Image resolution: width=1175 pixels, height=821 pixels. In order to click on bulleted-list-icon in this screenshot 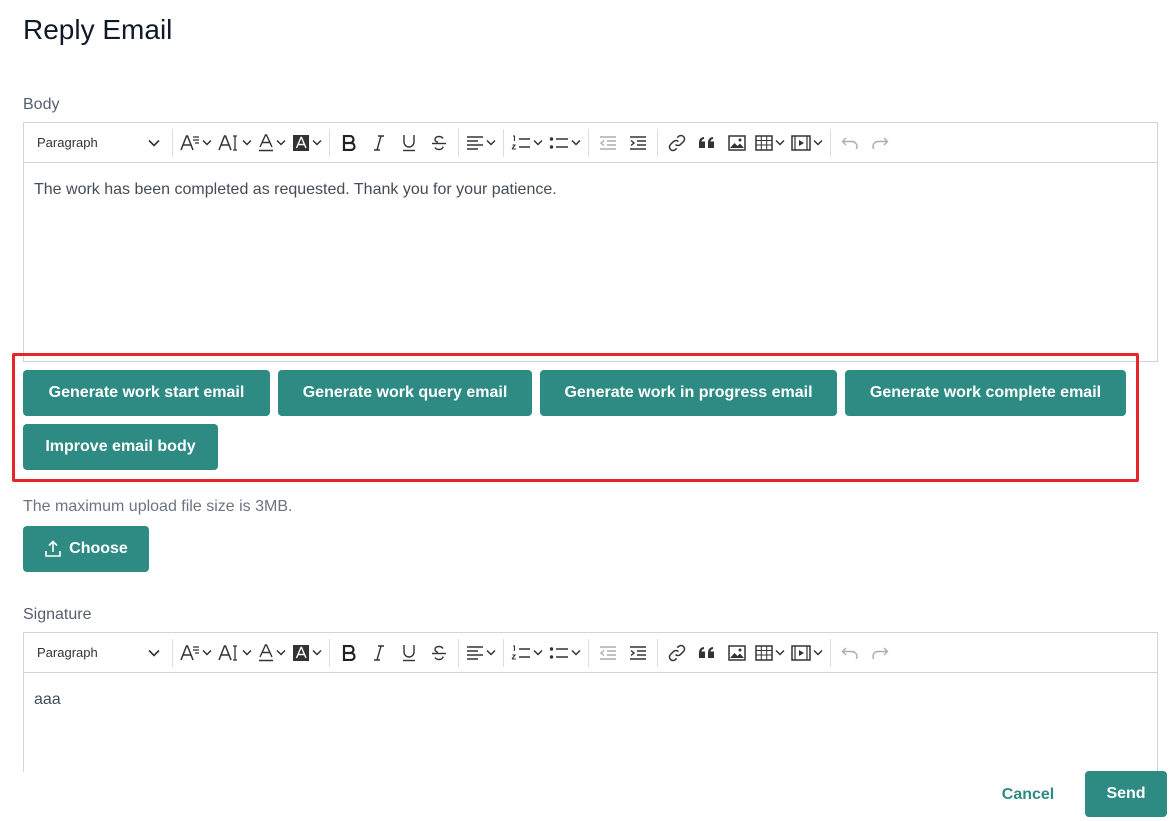, I will do `click(558, 142)`.